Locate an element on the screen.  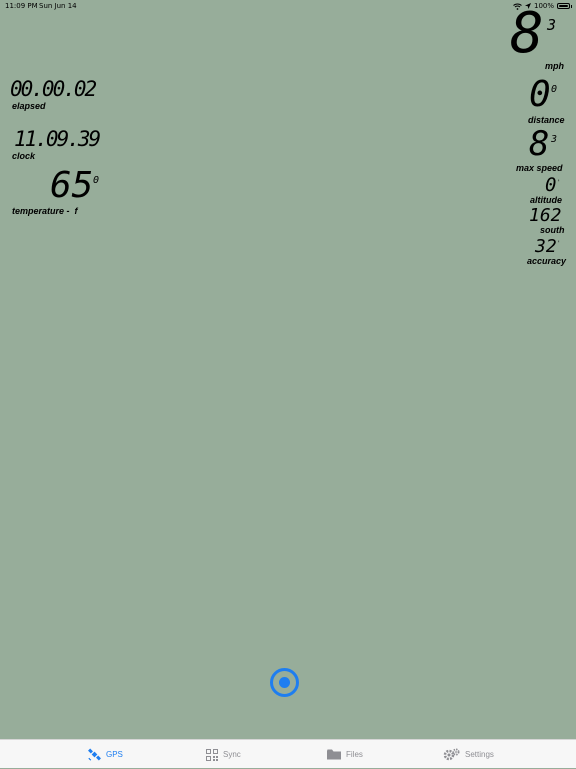
max-speed-value: 8 is located at coordinates (539, 144).